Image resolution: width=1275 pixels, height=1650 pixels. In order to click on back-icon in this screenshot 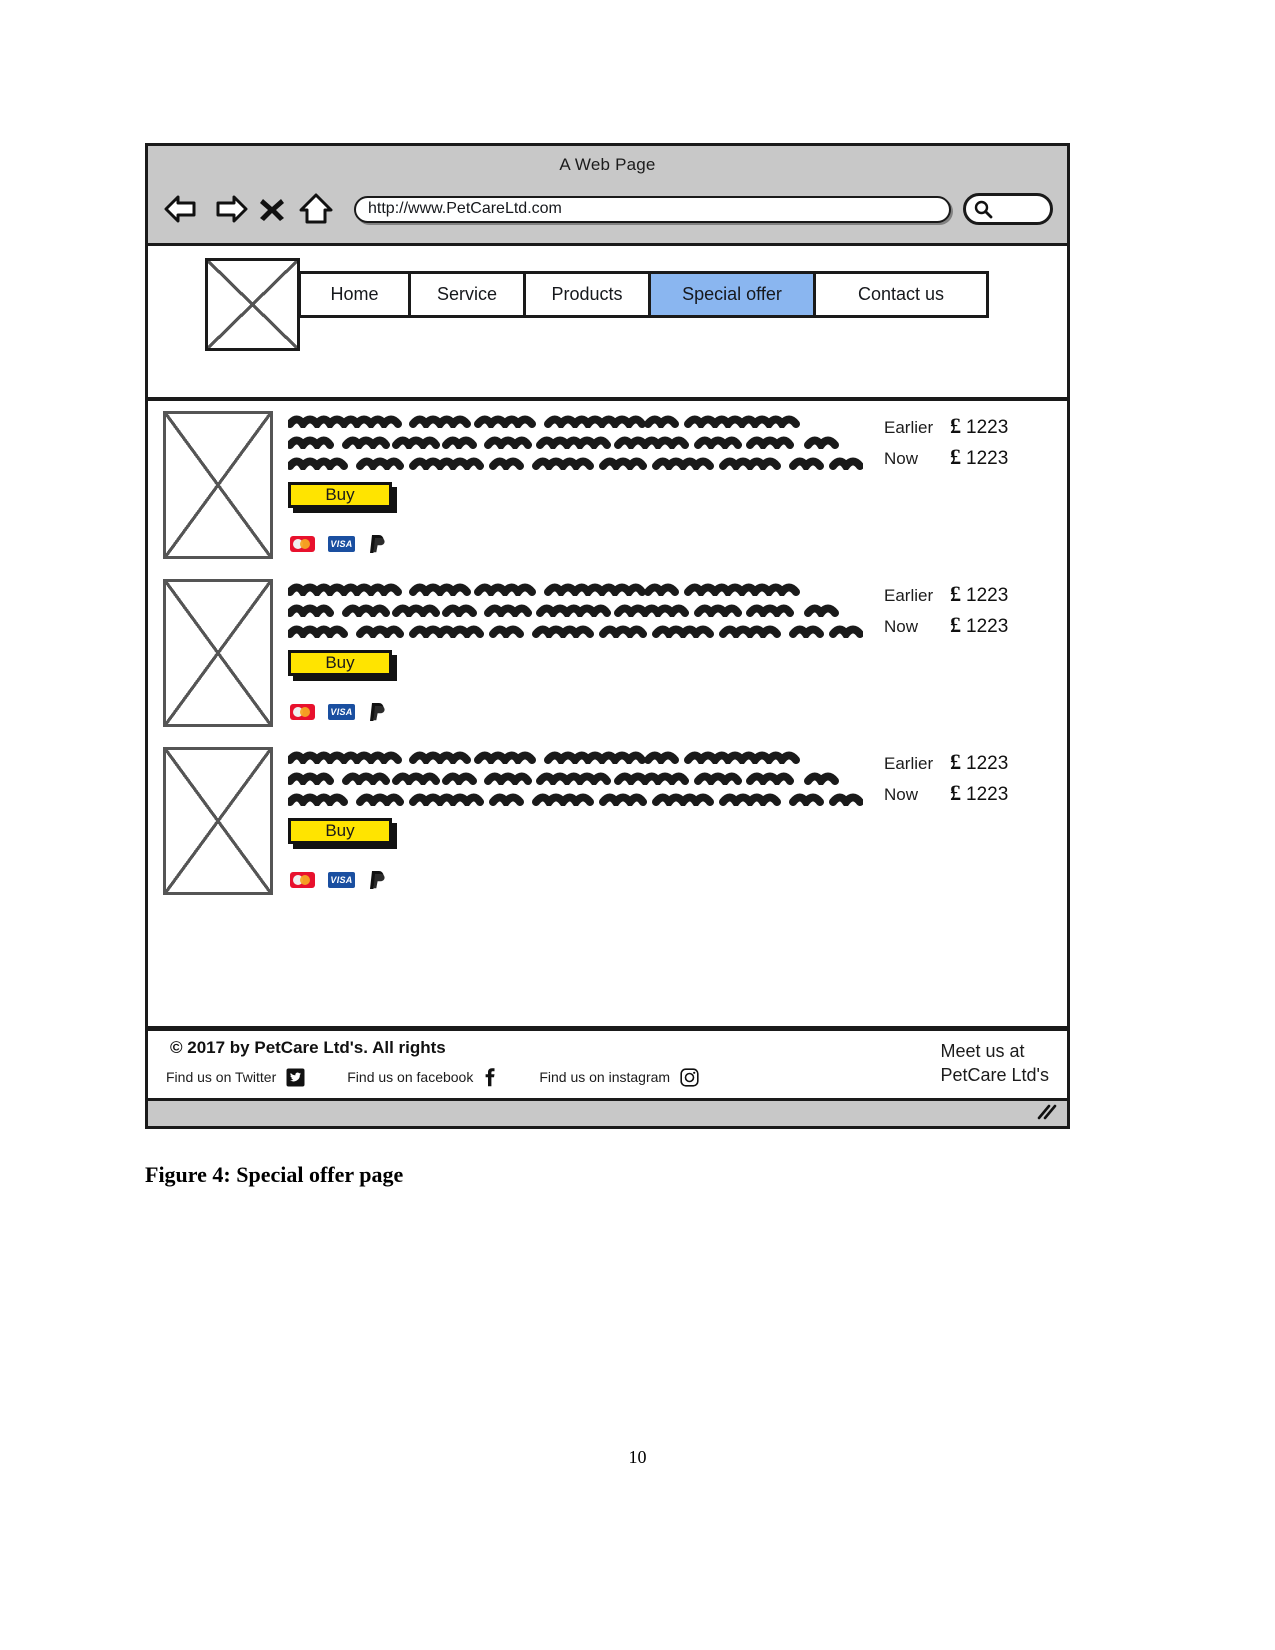, I will do `click(184, 209)`.